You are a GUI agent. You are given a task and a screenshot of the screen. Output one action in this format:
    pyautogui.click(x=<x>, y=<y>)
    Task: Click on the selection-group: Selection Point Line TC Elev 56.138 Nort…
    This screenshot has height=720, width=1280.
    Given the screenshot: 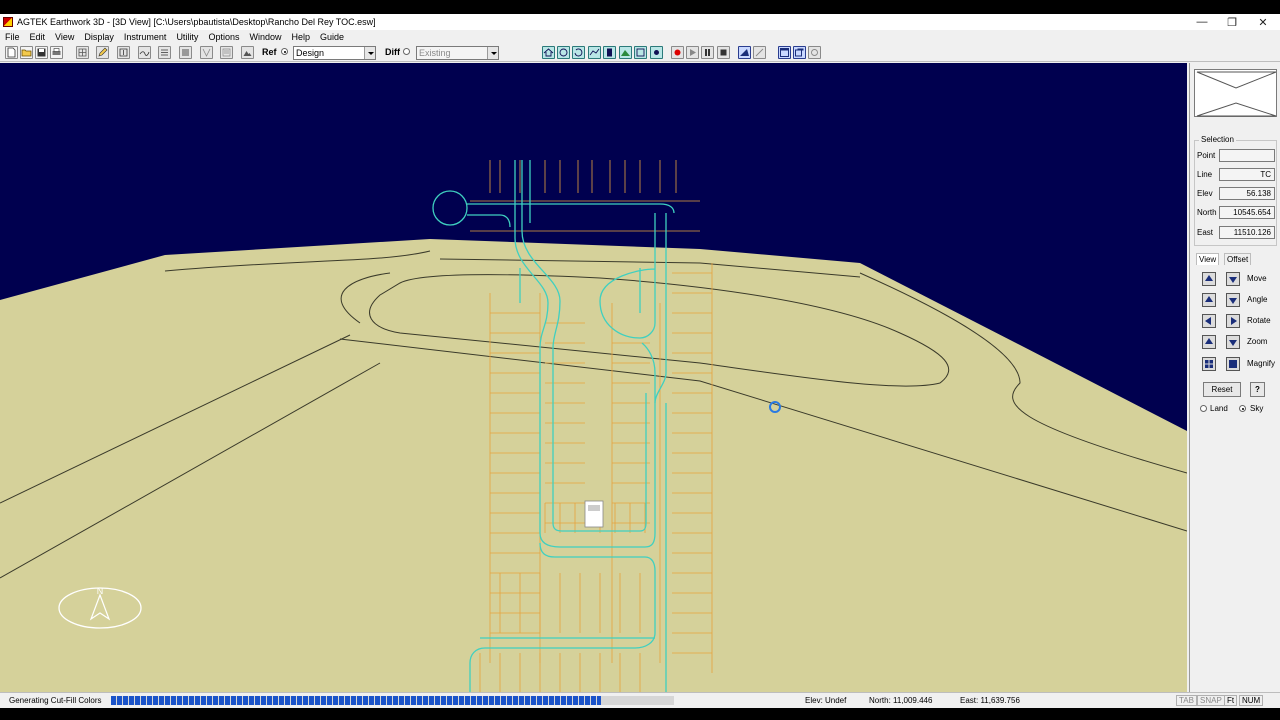 What is the action you would take?
    pyautogui.click(x=1237, y=190)
    